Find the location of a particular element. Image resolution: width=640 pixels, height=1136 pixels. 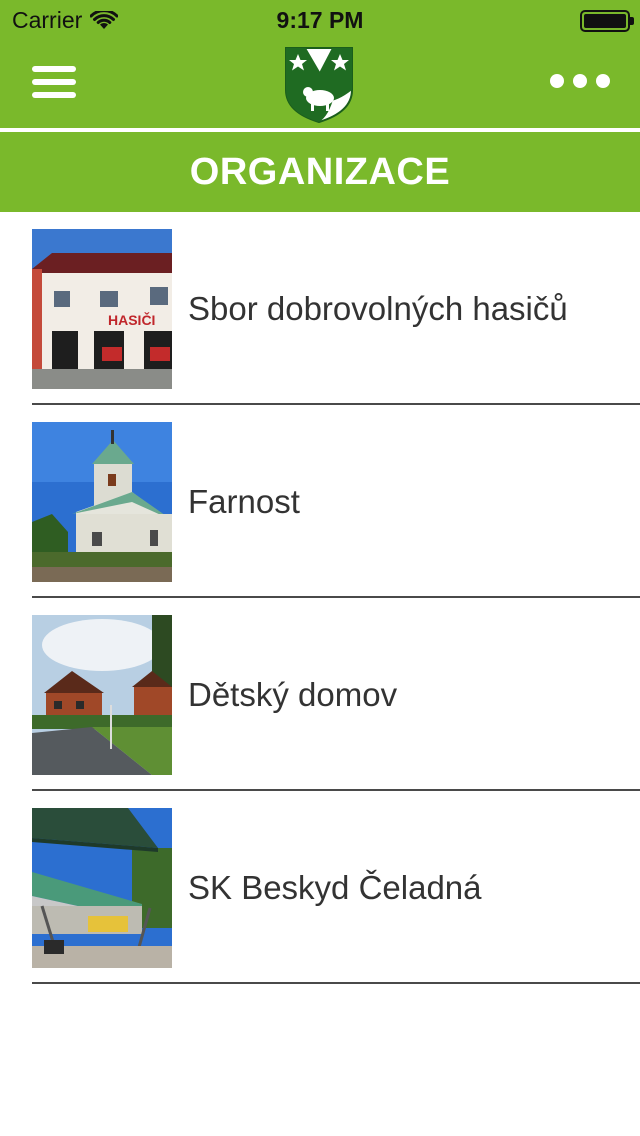

menu-button is located at coordinates (54, 82).